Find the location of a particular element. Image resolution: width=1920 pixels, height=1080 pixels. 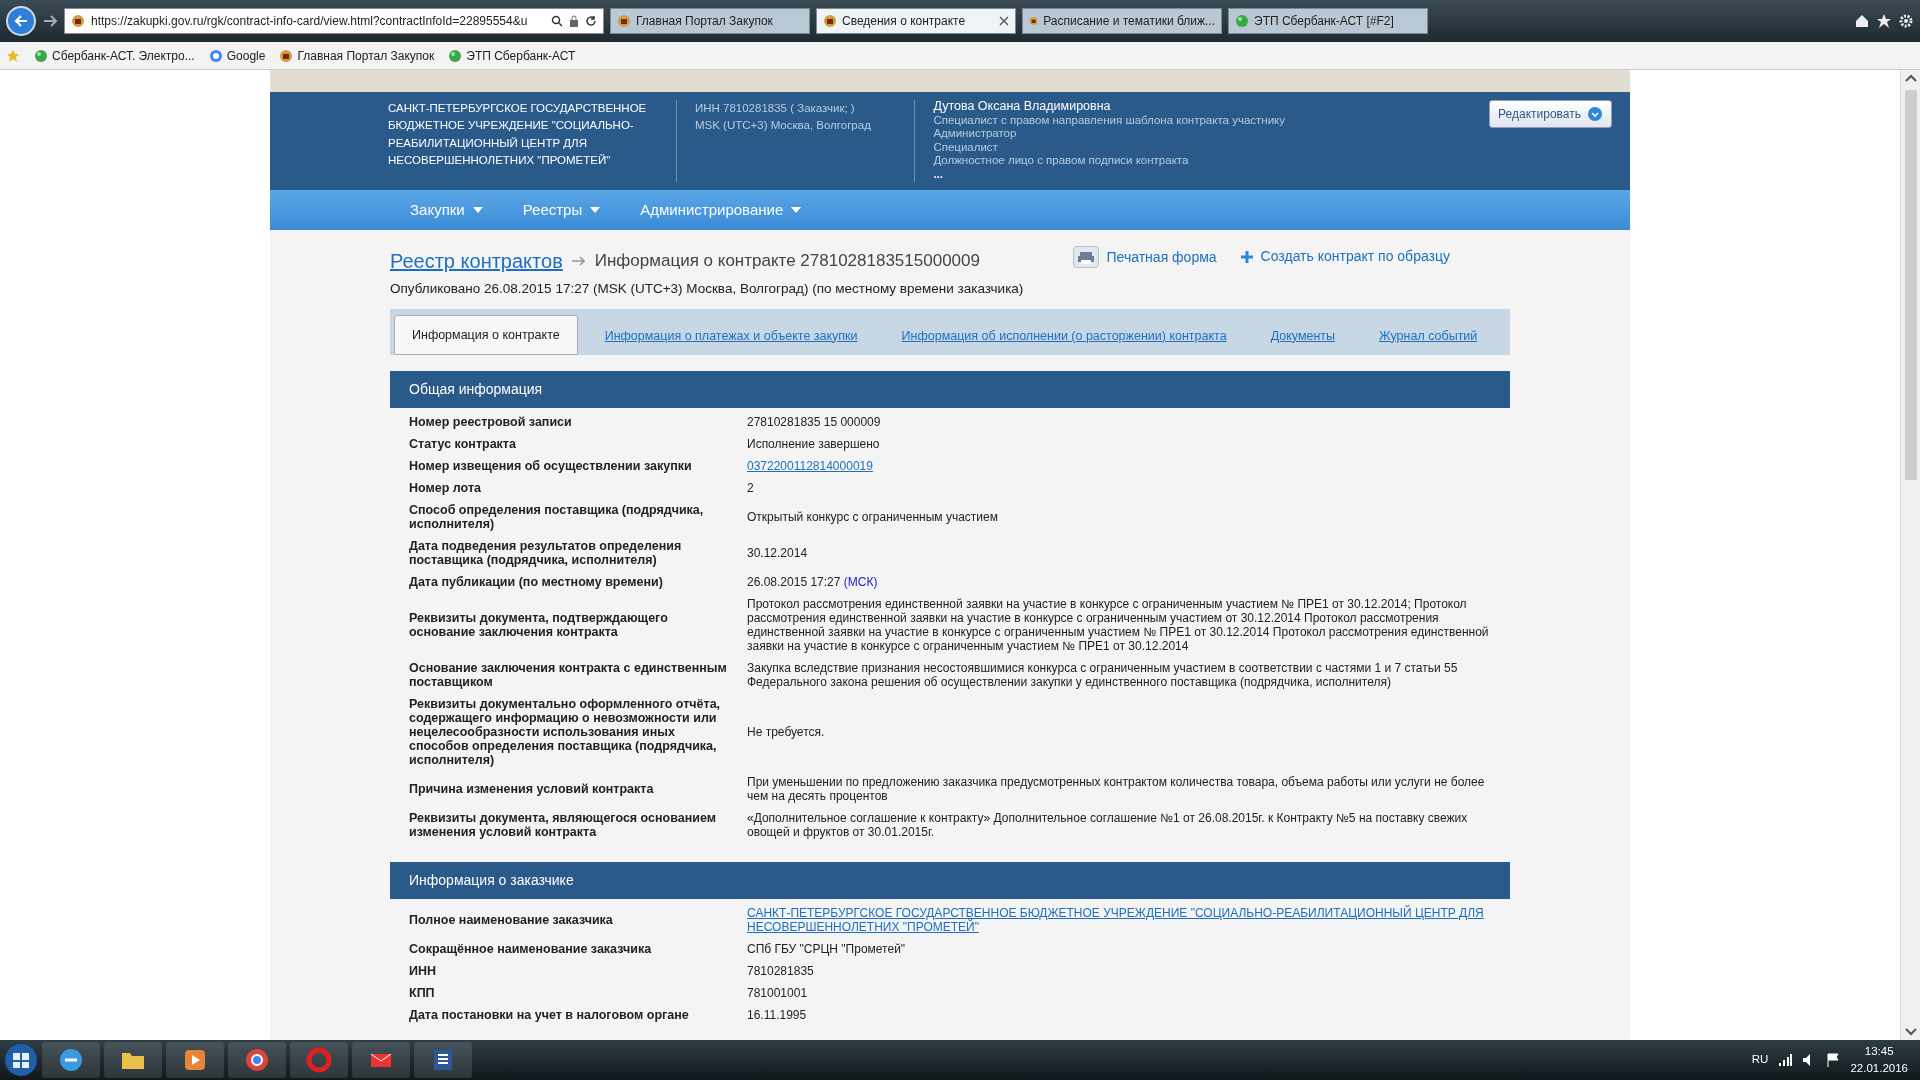

field-label: КПП is located at coordinates (422, 993).